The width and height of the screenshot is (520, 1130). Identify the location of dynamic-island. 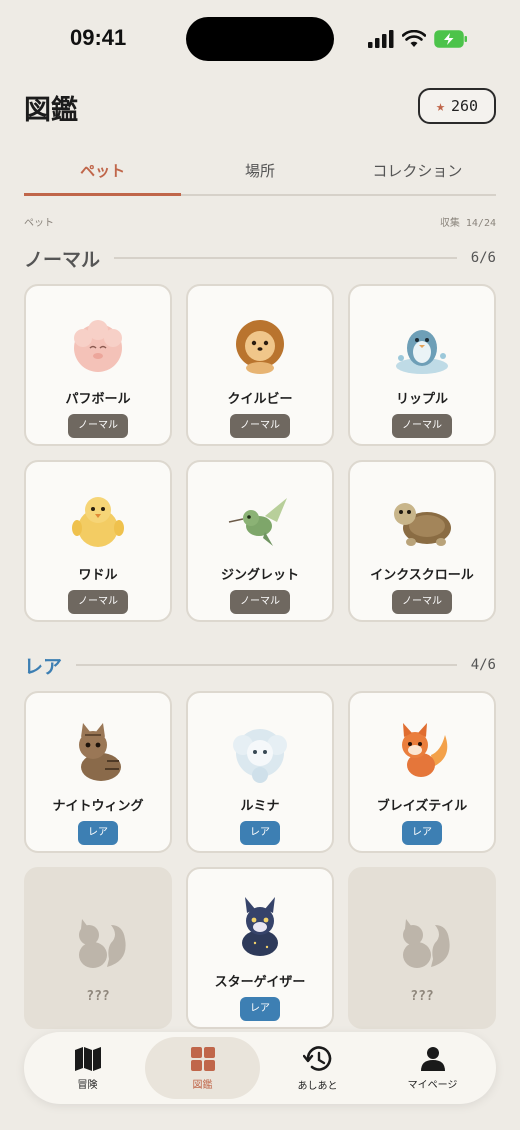
(260, 39).